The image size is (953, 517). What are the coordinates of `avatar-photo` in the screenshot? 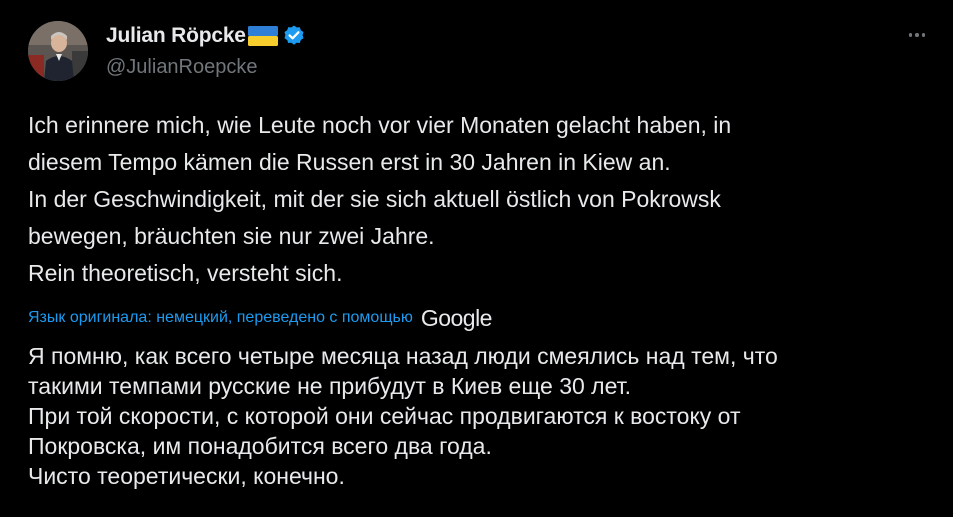 It's located at (58, 51).